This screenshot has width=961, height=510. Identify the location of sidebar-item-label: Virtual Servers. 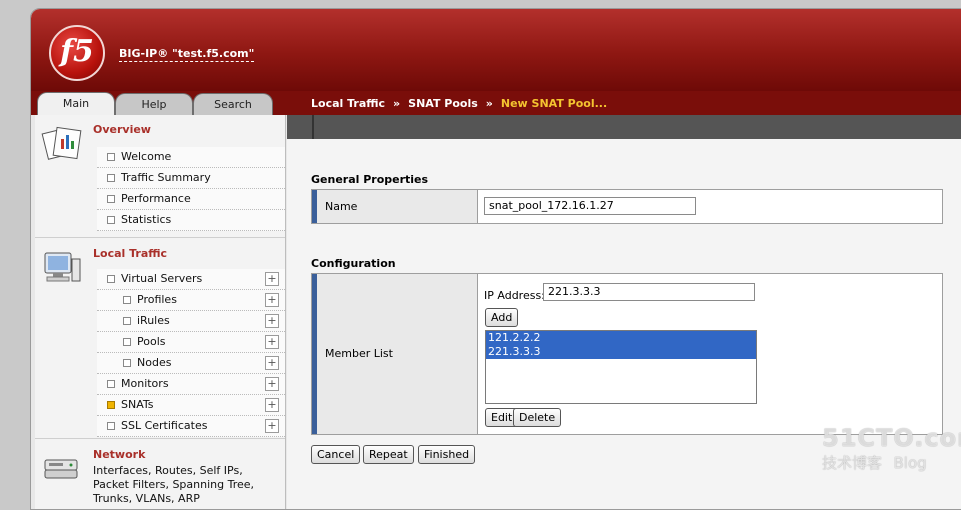
(162, 278).